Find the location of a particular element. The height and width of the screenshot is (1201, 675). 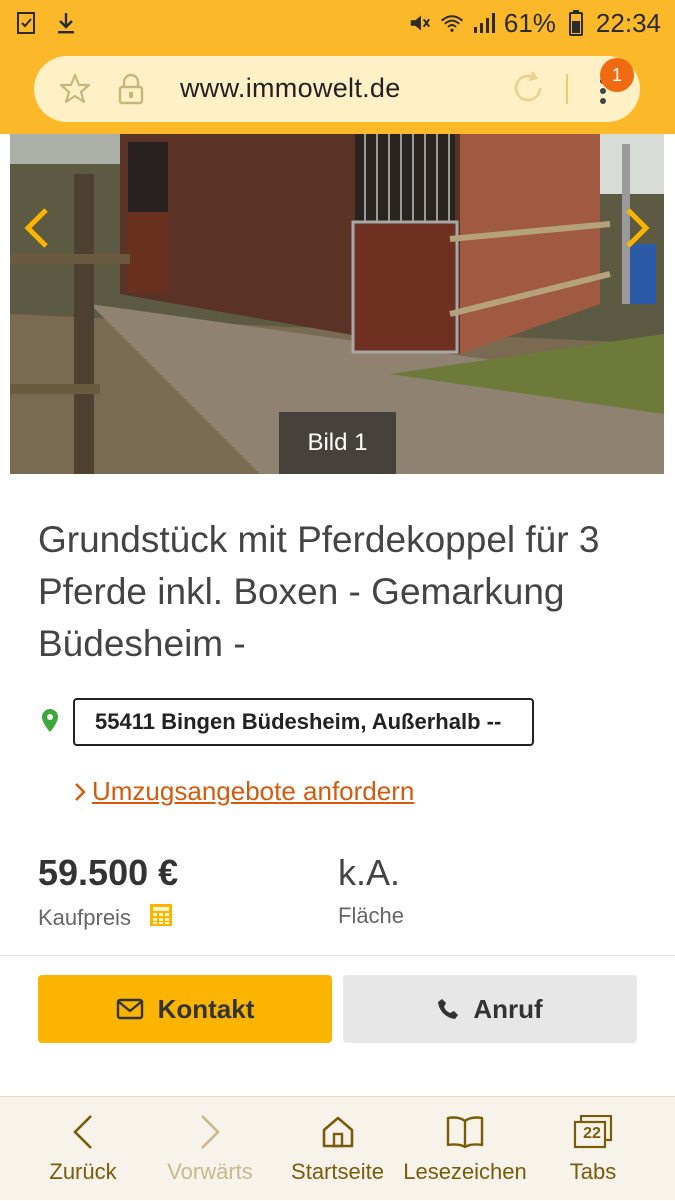

call-button-label: Anruf is located at coordinates (508, 1008).